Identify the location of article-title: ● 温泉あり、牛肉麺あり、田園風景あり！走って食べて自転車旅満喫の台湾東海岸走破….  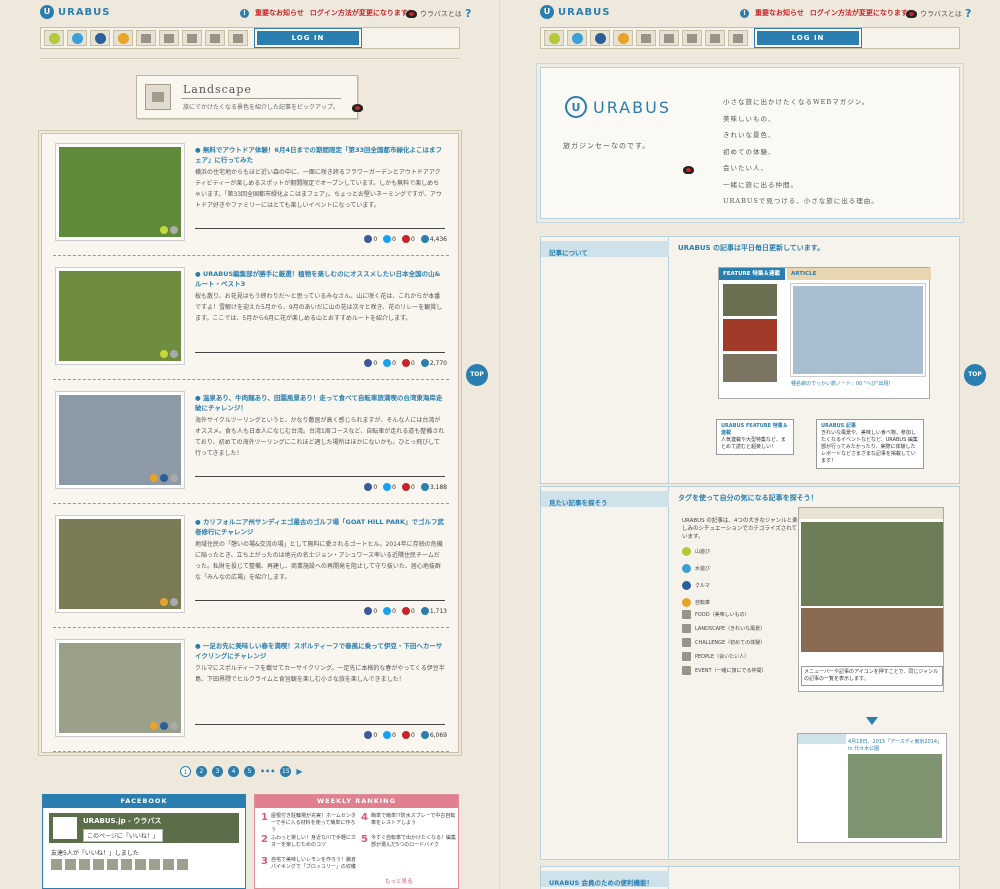
(320, 403).